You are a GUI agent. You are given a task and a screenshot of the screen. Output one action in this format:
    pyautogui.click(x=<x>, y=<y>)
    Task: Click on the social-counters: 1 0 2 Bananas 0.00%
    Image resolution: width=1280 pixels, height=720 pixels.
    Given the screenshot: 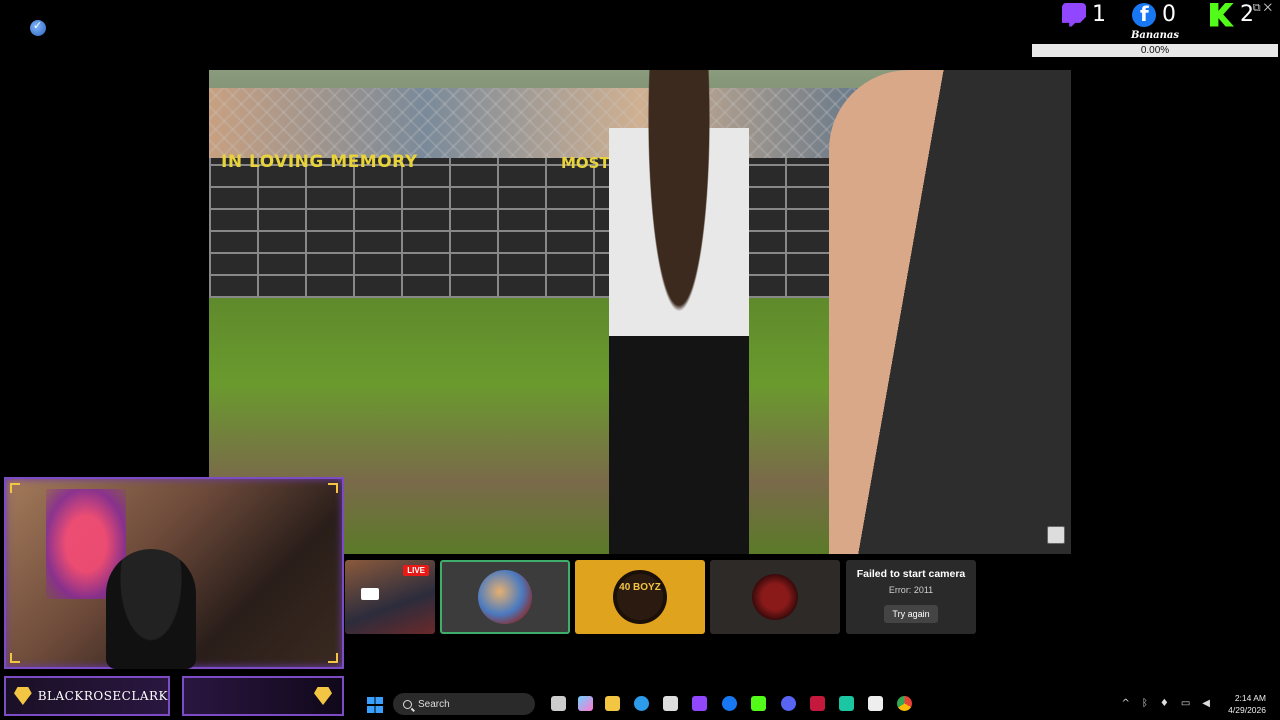 What is the action you would take?
    pyautogui.click(x=1155, y=29)
    